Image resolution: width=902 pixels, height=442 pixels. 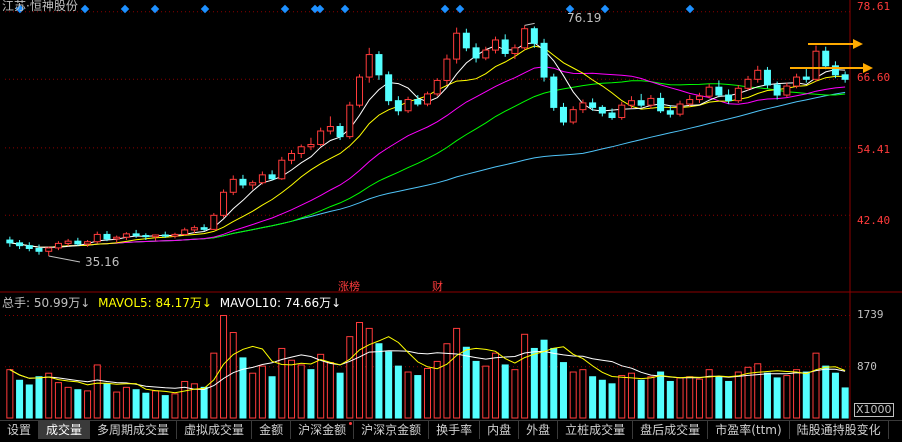 I want to click on volume-axis-label: 1739, so click(x=870, y=314).